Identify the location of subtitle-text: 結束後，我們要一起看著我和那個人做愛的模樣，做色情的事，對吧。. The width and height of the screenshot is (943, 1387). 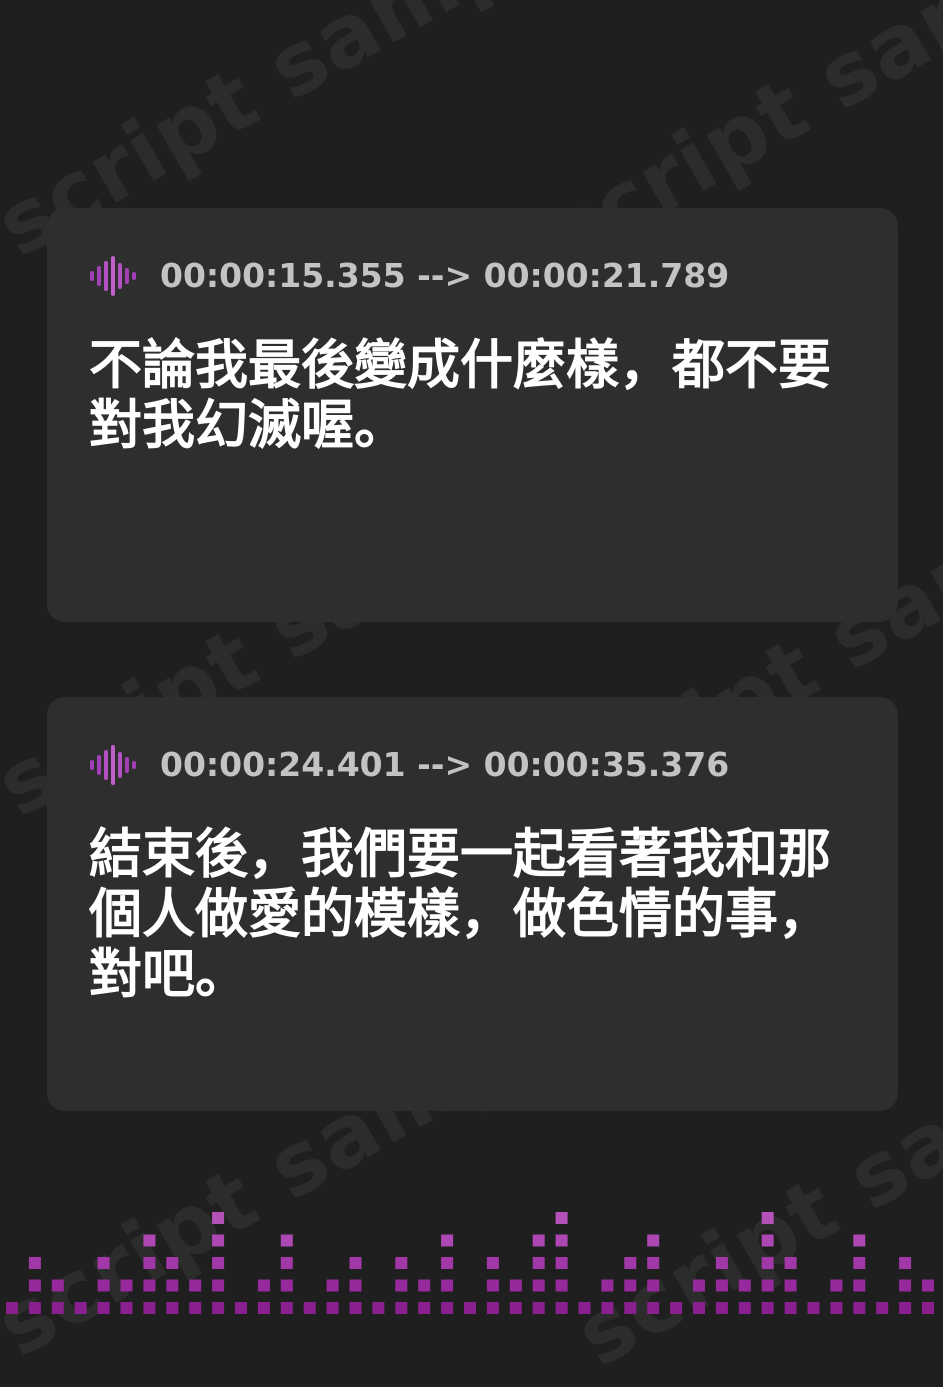
(460, 914).